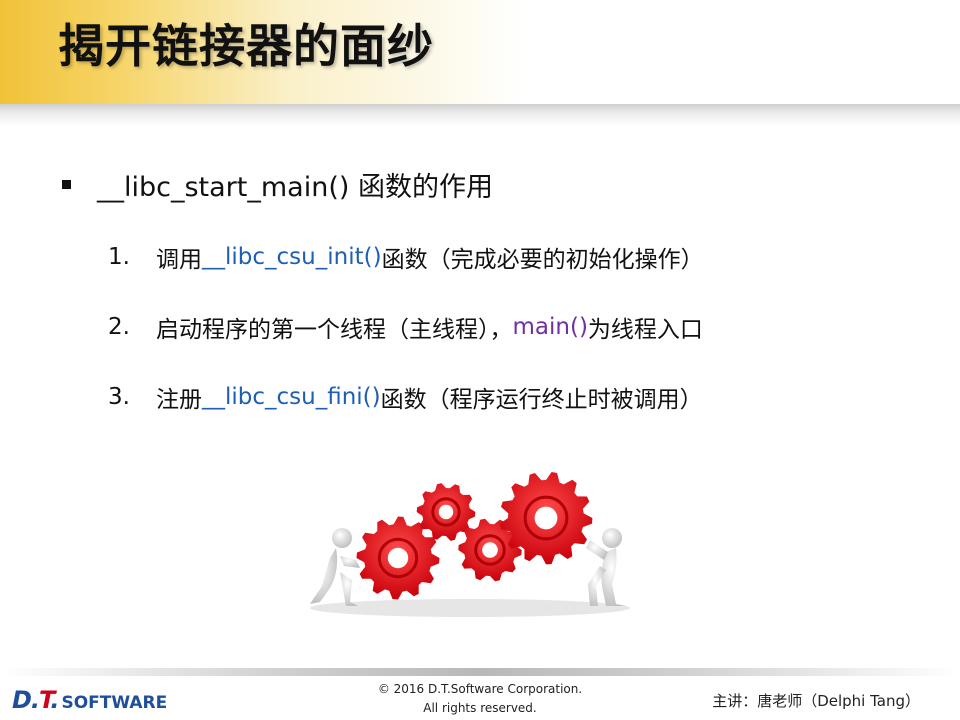 The image size is (960, 720). What do you see at coordinates (246, 46) in the screenshot?
I see `slide-title: 揭开链接器的面纱` at bounding box center [246, 46].